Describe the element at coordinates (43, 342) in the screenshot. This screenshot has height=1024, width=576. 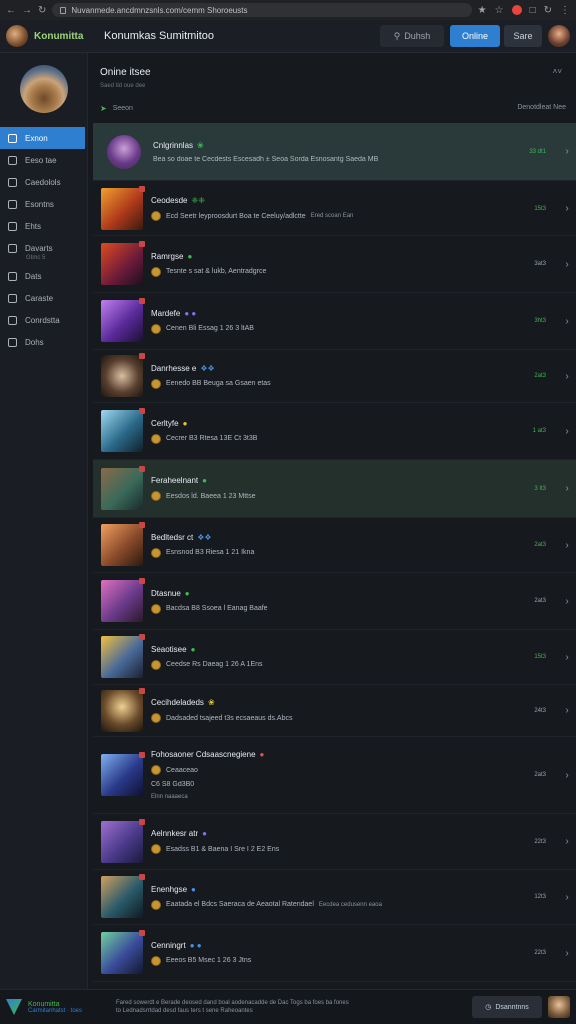
I see `sidebar-item-9: Dohs` at that location.